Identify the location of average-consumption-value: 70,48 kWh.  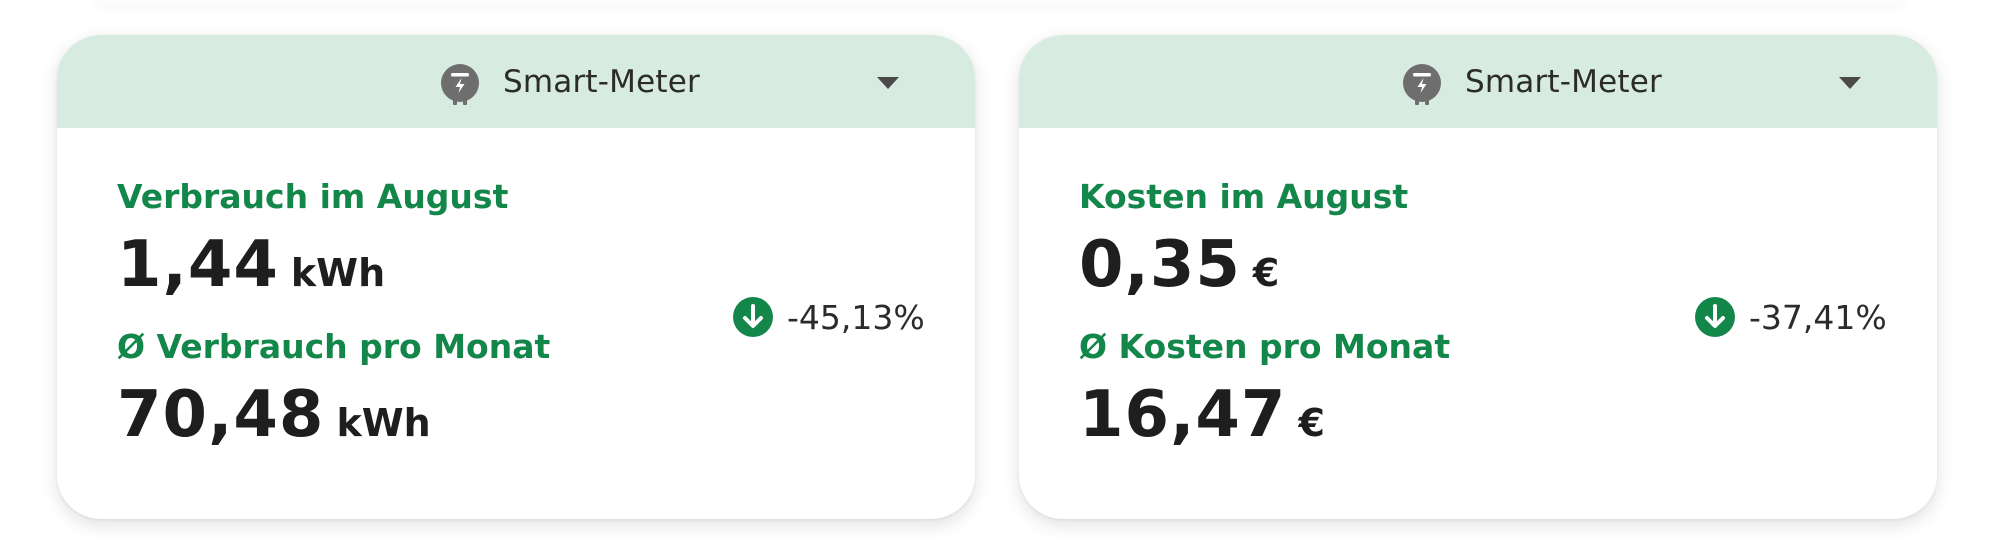
(274, 423).